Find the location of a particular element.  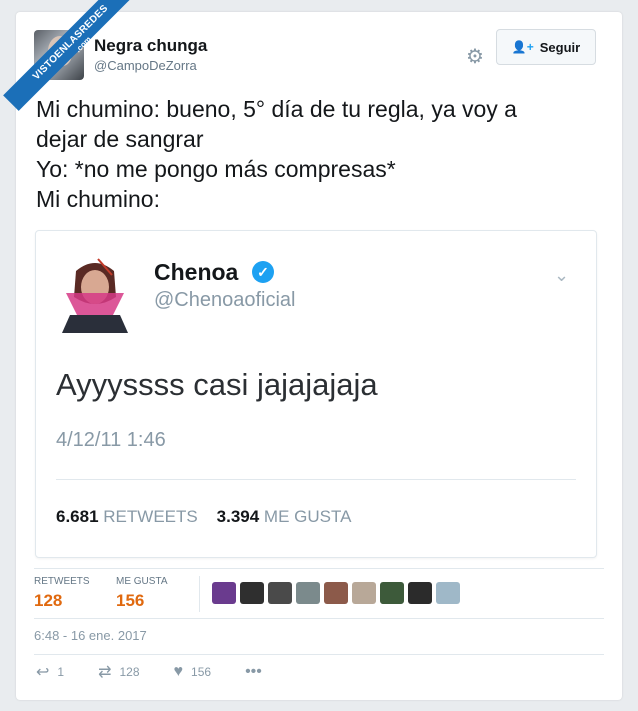

quoted-author-handle: @Chenoaoficial is located at coordinates (225, 300).